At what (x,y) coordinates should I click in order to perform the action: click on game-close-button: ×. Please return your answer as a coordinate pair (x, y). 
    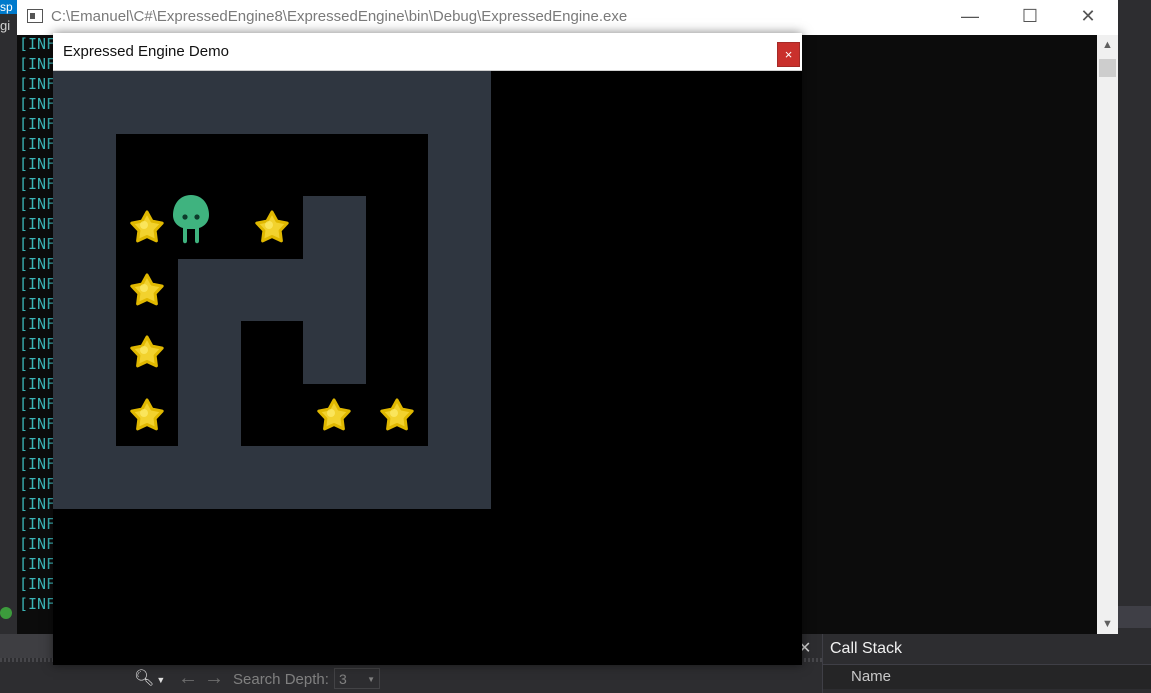
    Looking at the image, I should click on (788, 54).